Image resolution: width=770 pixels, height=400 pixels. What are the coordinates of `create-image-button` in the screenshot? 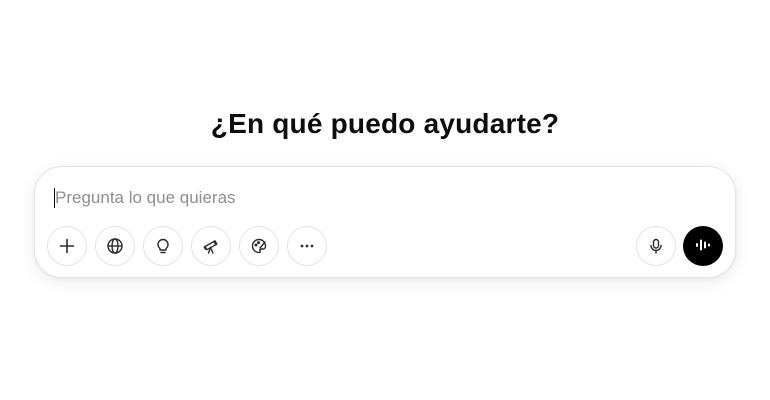 It's located at (259, 246).